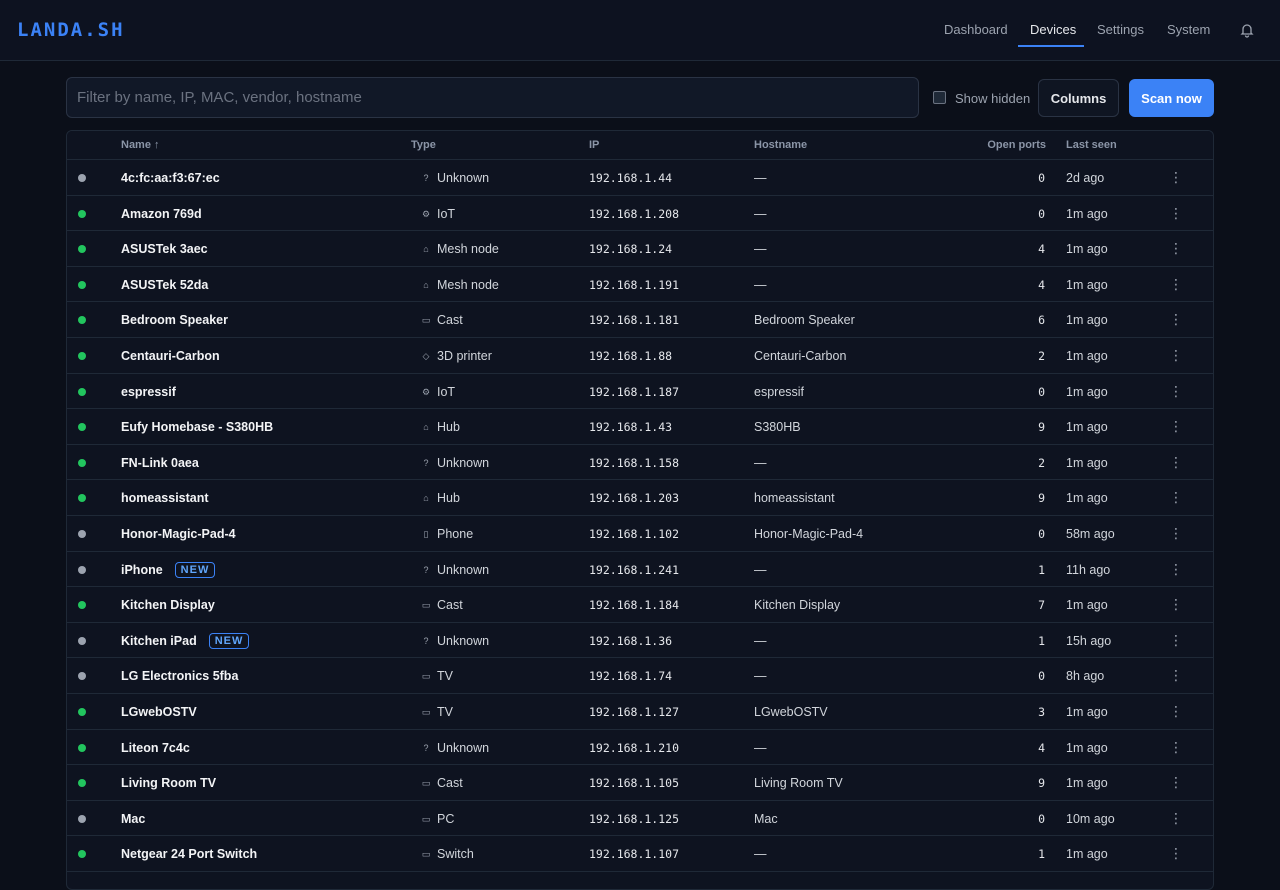 The width and height of the screenshot is (1280, 890). I want to click on table-row: Amazon 769d ⚙ IoT 192.168.1.208 — 0 1m ago ⋮, so click(640, 214).